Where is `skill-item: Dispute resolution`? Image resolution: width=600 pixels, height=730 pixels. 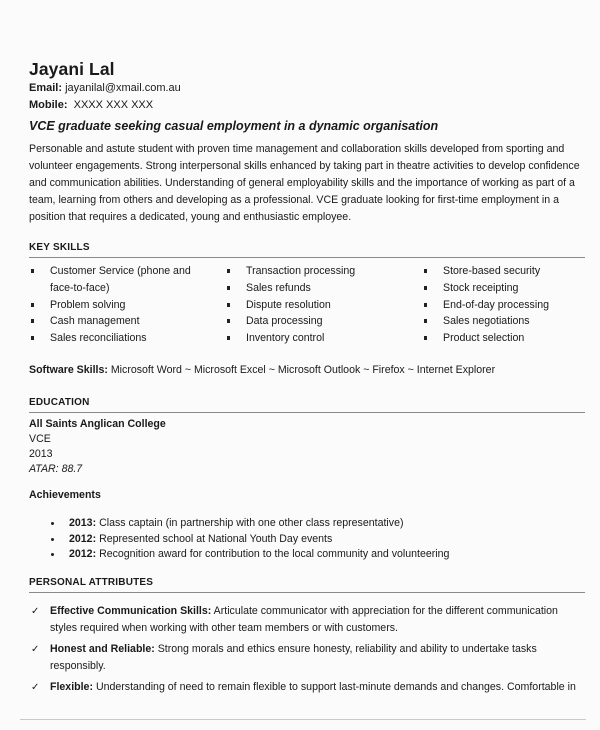 skill-item: Dispute resolution is located at coordinates (310, 305).